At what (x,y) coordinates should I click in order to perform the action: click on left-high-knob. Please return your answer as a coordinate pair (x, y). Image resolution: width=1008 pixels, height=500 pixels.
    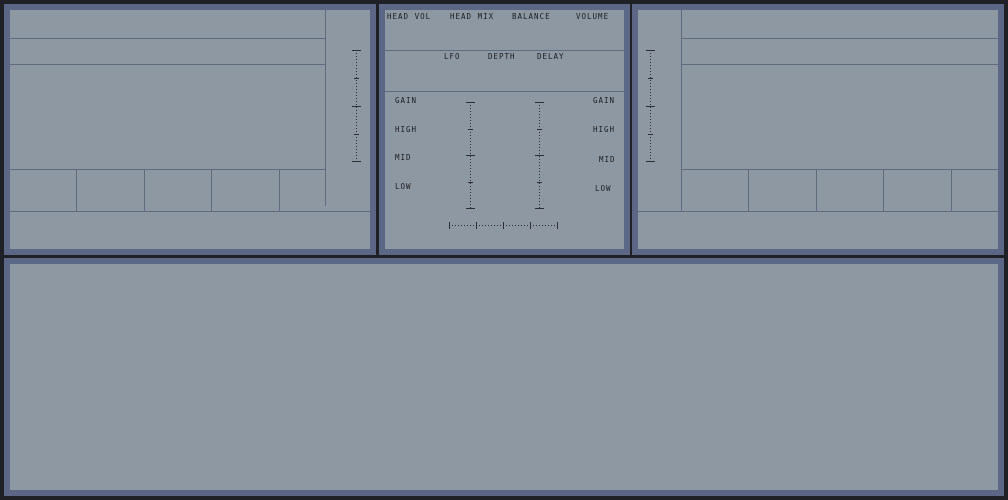
    Looking at the image, I should click on (411, 135).